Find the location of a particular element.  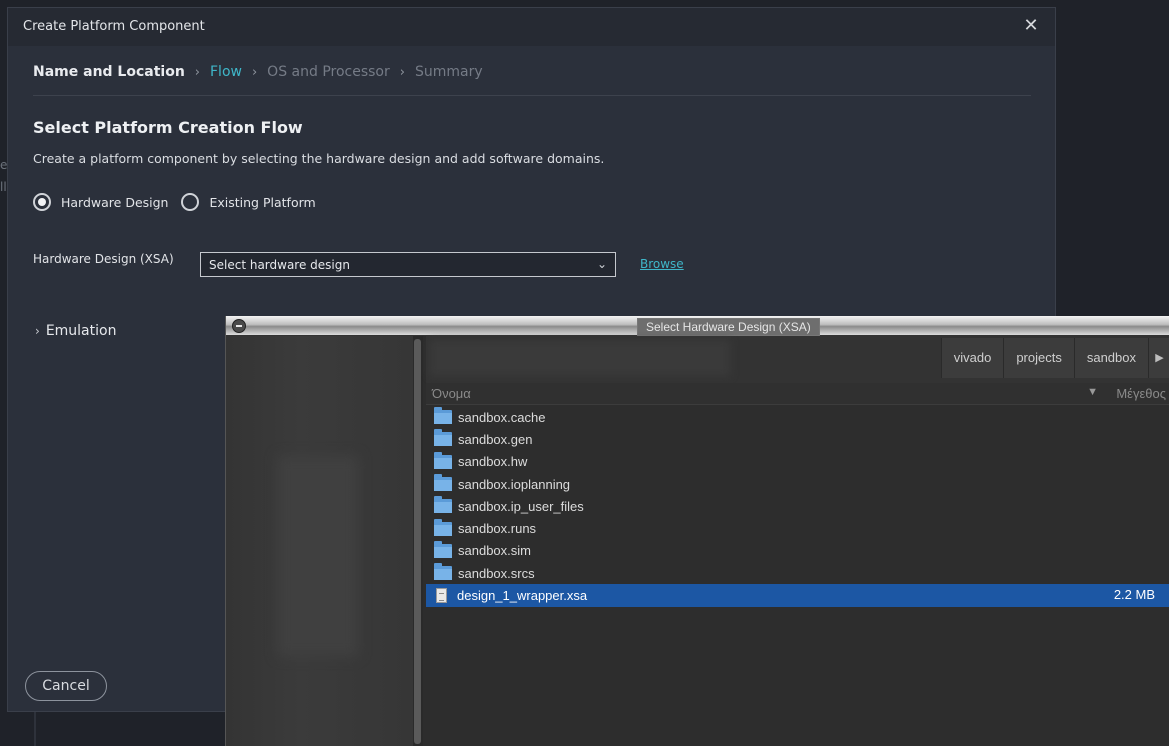

chooser-title: Select Hardware Design (XSA) is located at coordinates (728, 327).